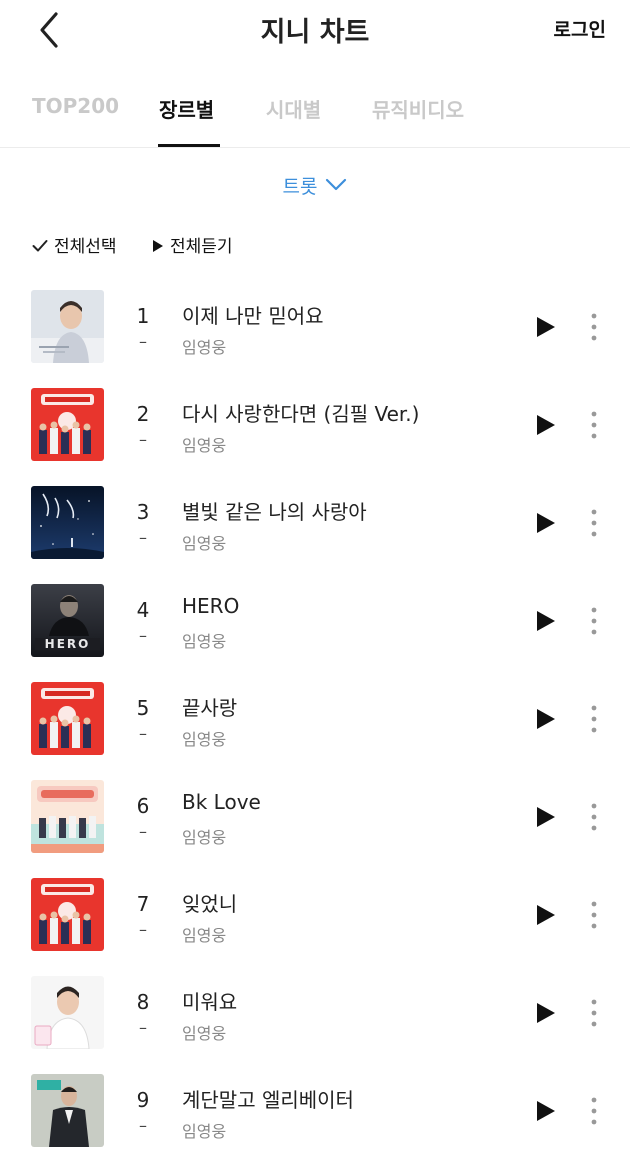  I want to click on header: 지니 차트 로그인, so click(315, 31).